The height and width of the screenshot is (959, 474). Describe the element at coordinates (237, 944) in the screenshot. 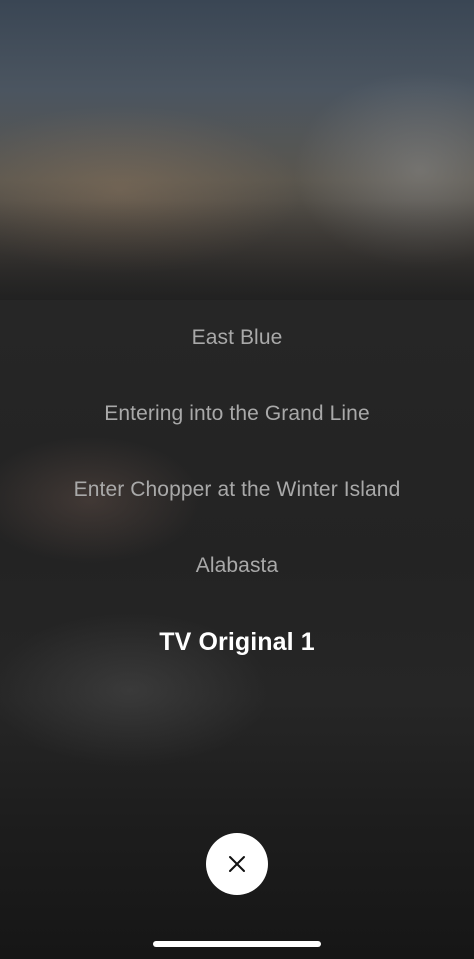

I see `home-indicator` at that location.